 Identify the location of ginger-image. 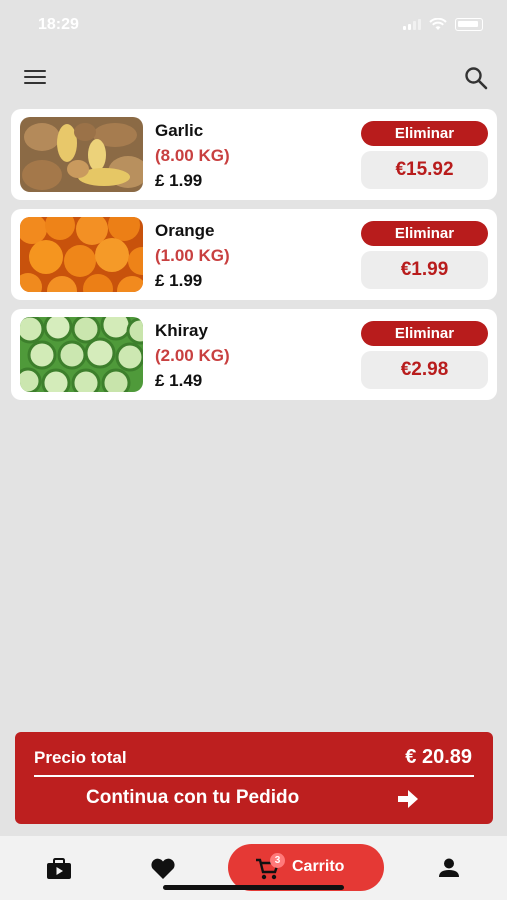
(81, 154).